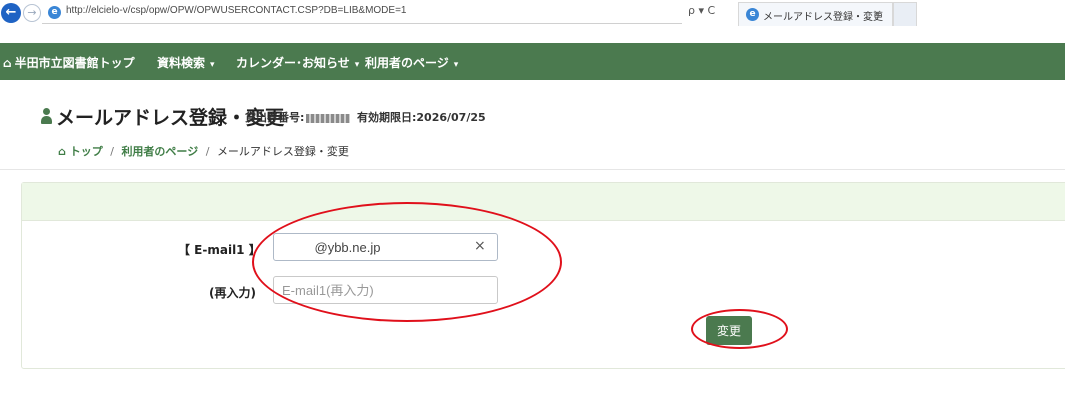 Image resolution: width=1065 pixels, height=396 pixels. I want to click on nav-home-label: 半田市立図書館トップ, so click(74, 63).